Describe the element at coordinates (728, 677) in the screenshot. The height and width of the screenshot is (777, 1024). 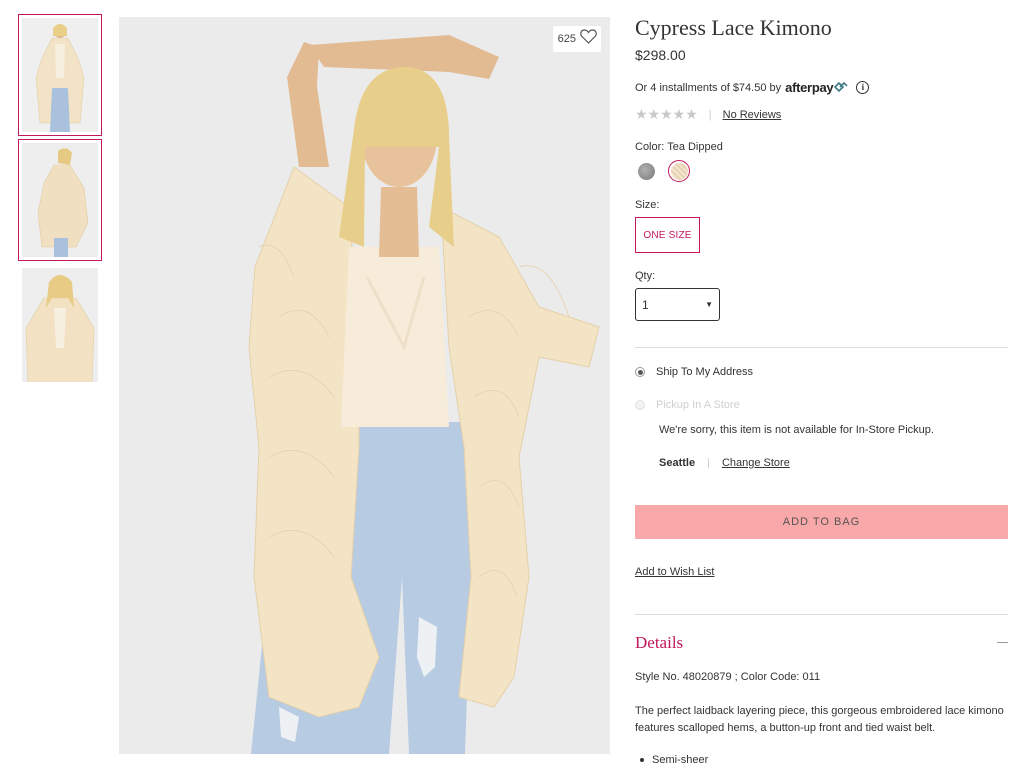
I see `style-number: Style No. 48020879 ; Color Code: 011` at that location.